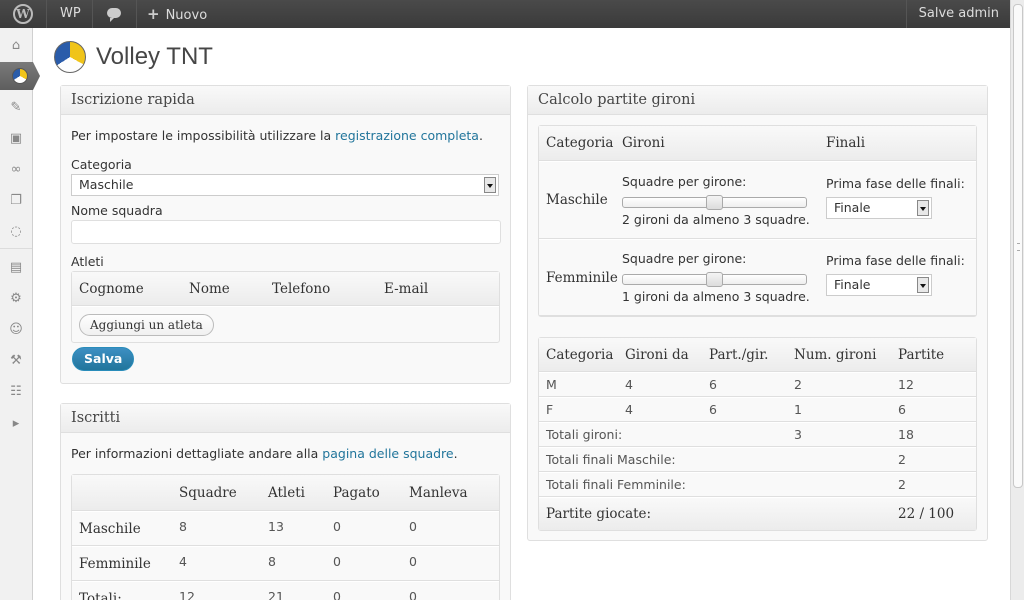 The image size is (1024, 600). I want to click on col-squadre: Squadre, so click(223, 493).